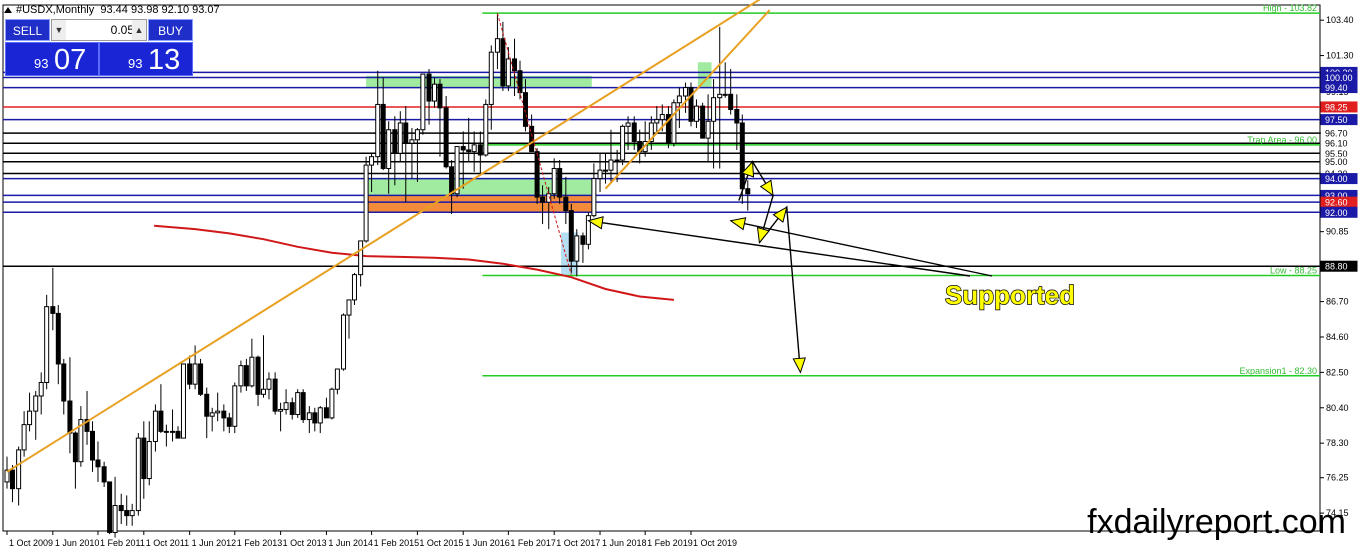 Image resolution: width=1362 pixels, height=554 pixels. I want to click on y-tick-label: 86.70, so click(1337, 302).